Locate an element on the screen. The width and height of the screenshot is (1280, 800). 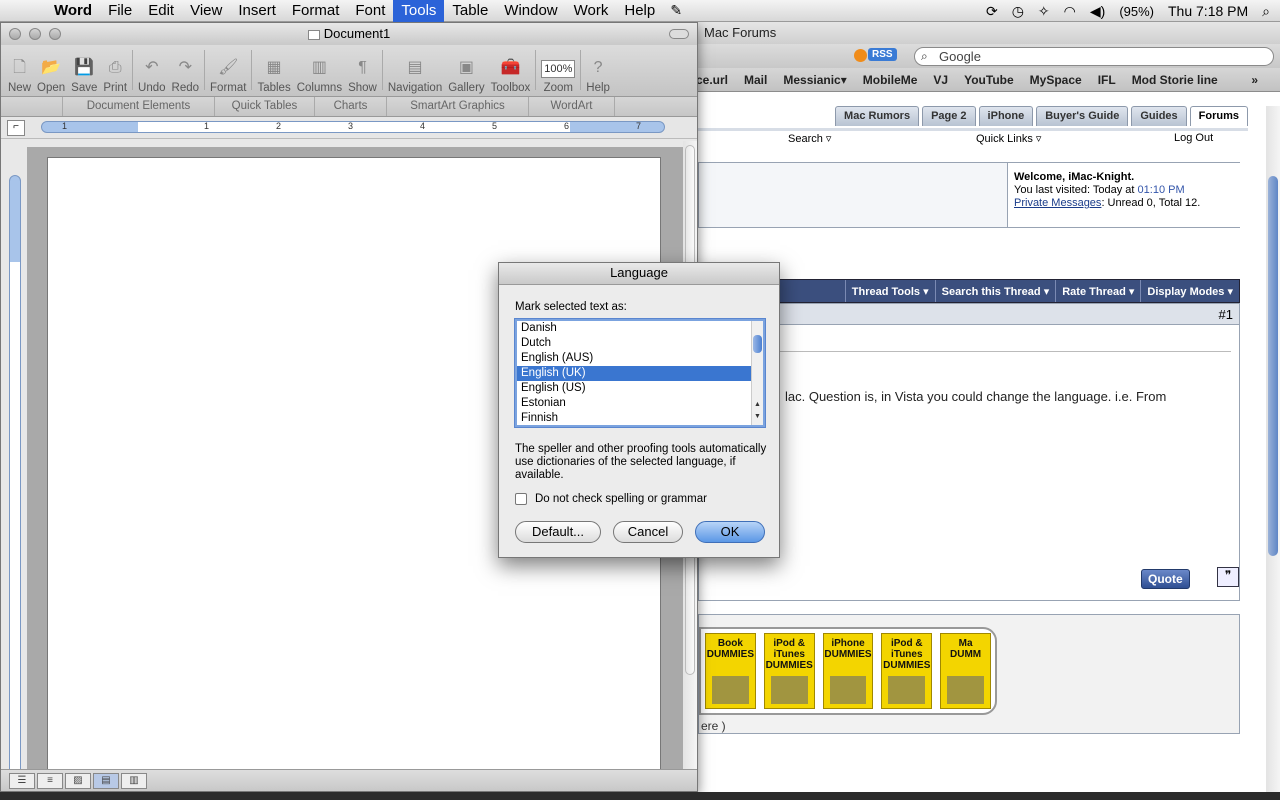
menu-help: Help is located at coordinates (639, 11).